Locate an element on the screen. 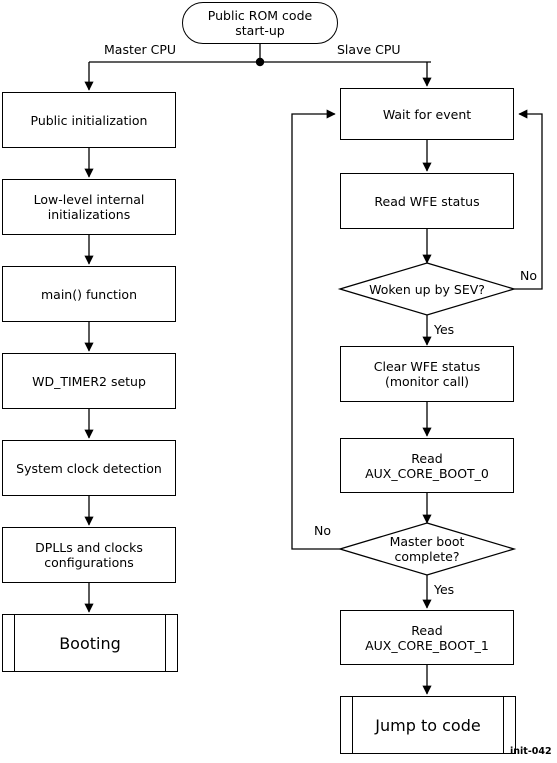 This screenshot has height=763, width=557. node-label: System clock detection is located at coordinates (89, 468).